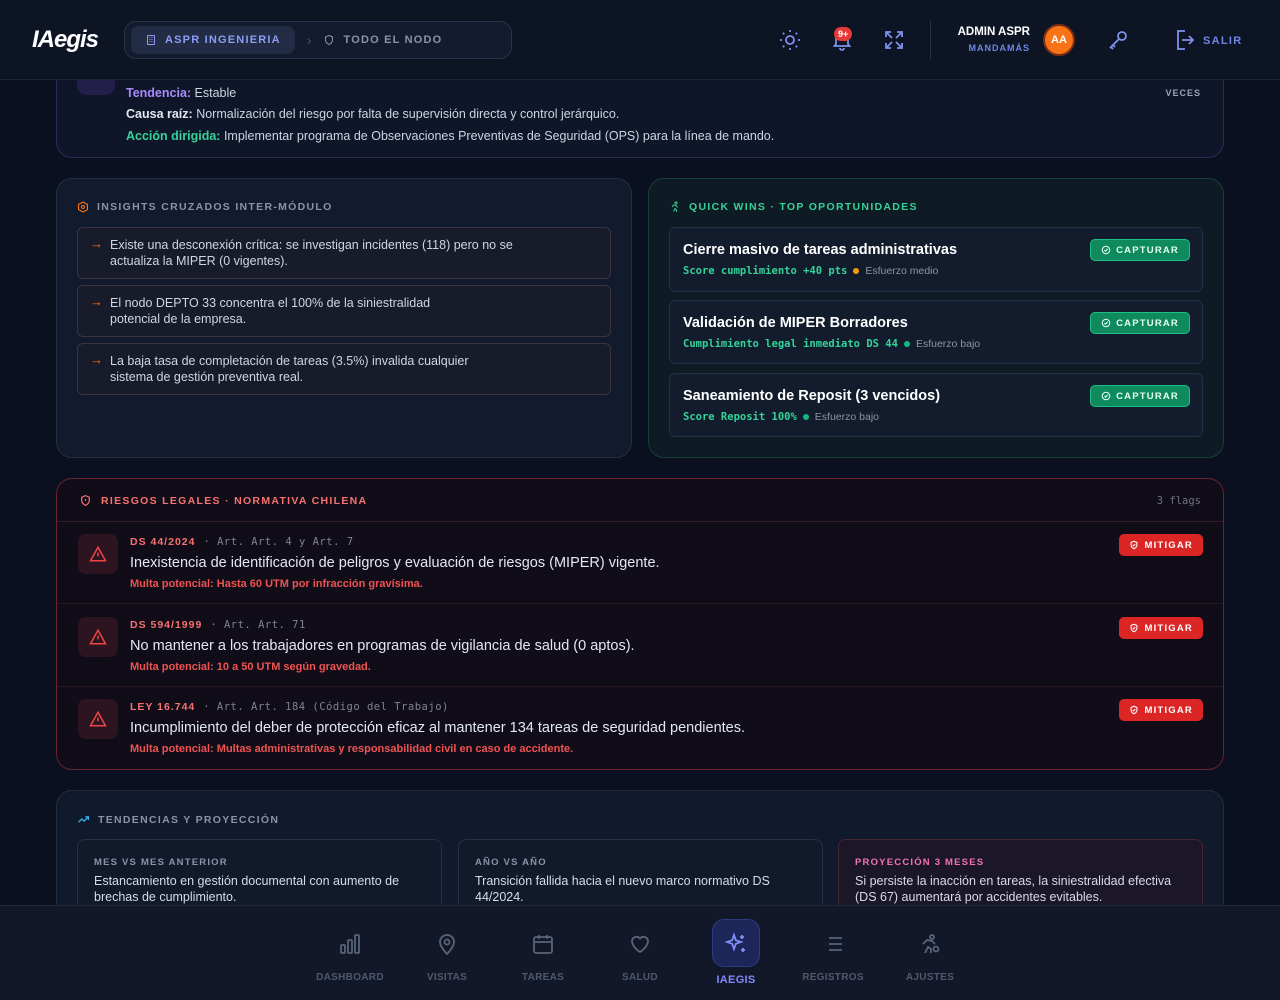  Describe the element at coordinates (1168, 628) in the screenshot. I see `mitigate-button-label: MITIGAR` at that location.